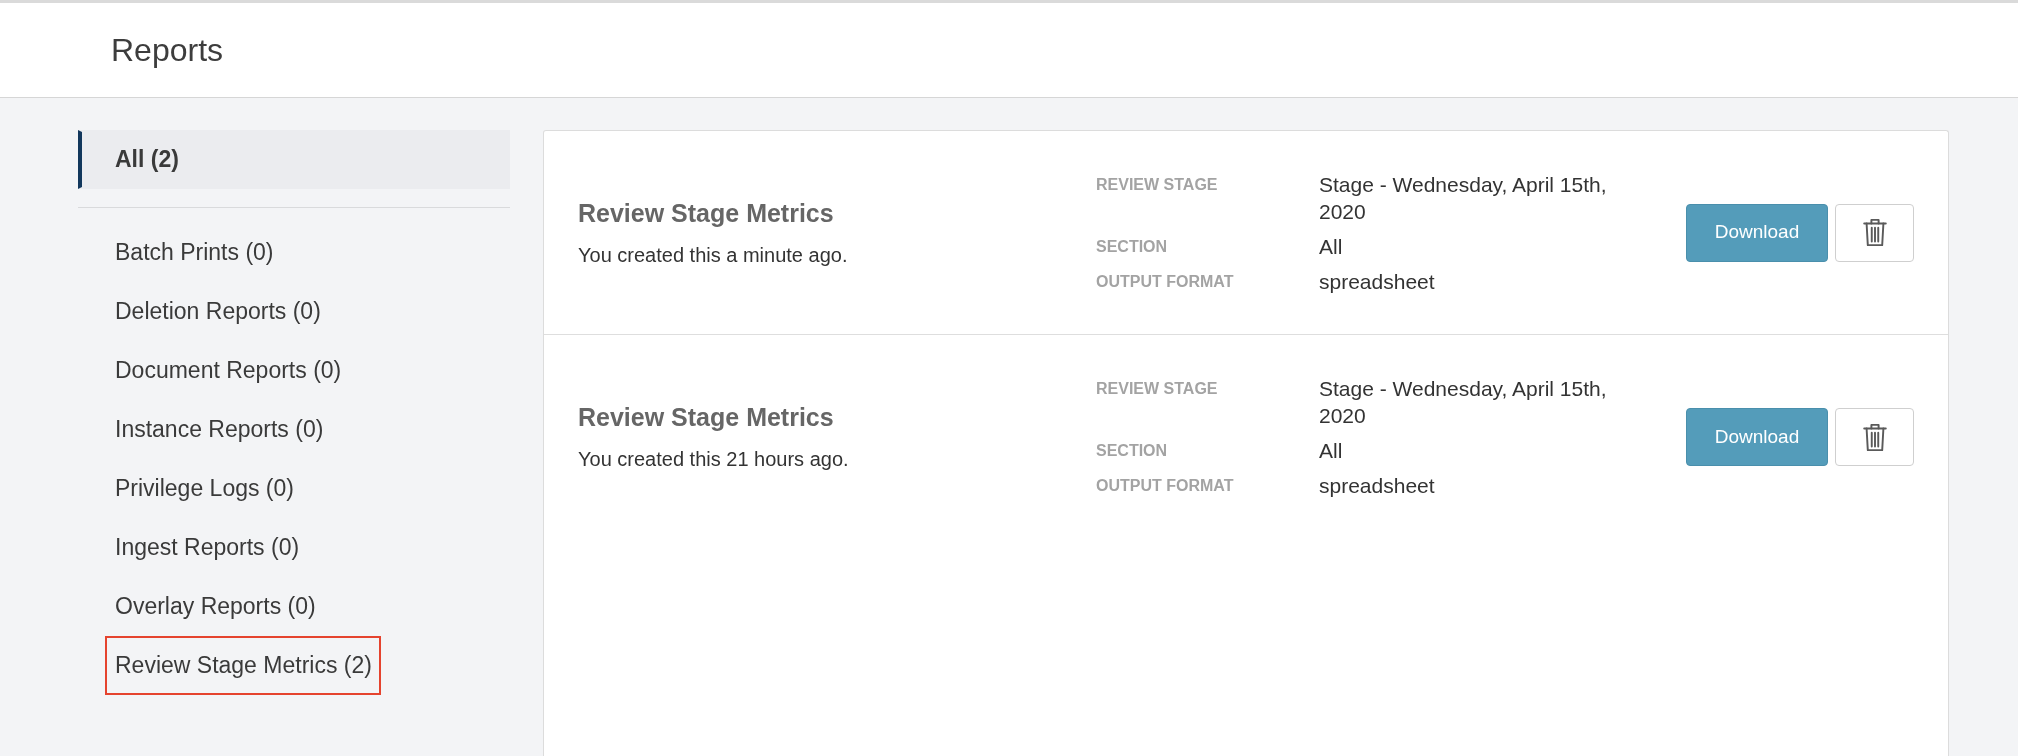  I want to click on sidebar-item: Review Stage Metrics (2), so click(243, 665).